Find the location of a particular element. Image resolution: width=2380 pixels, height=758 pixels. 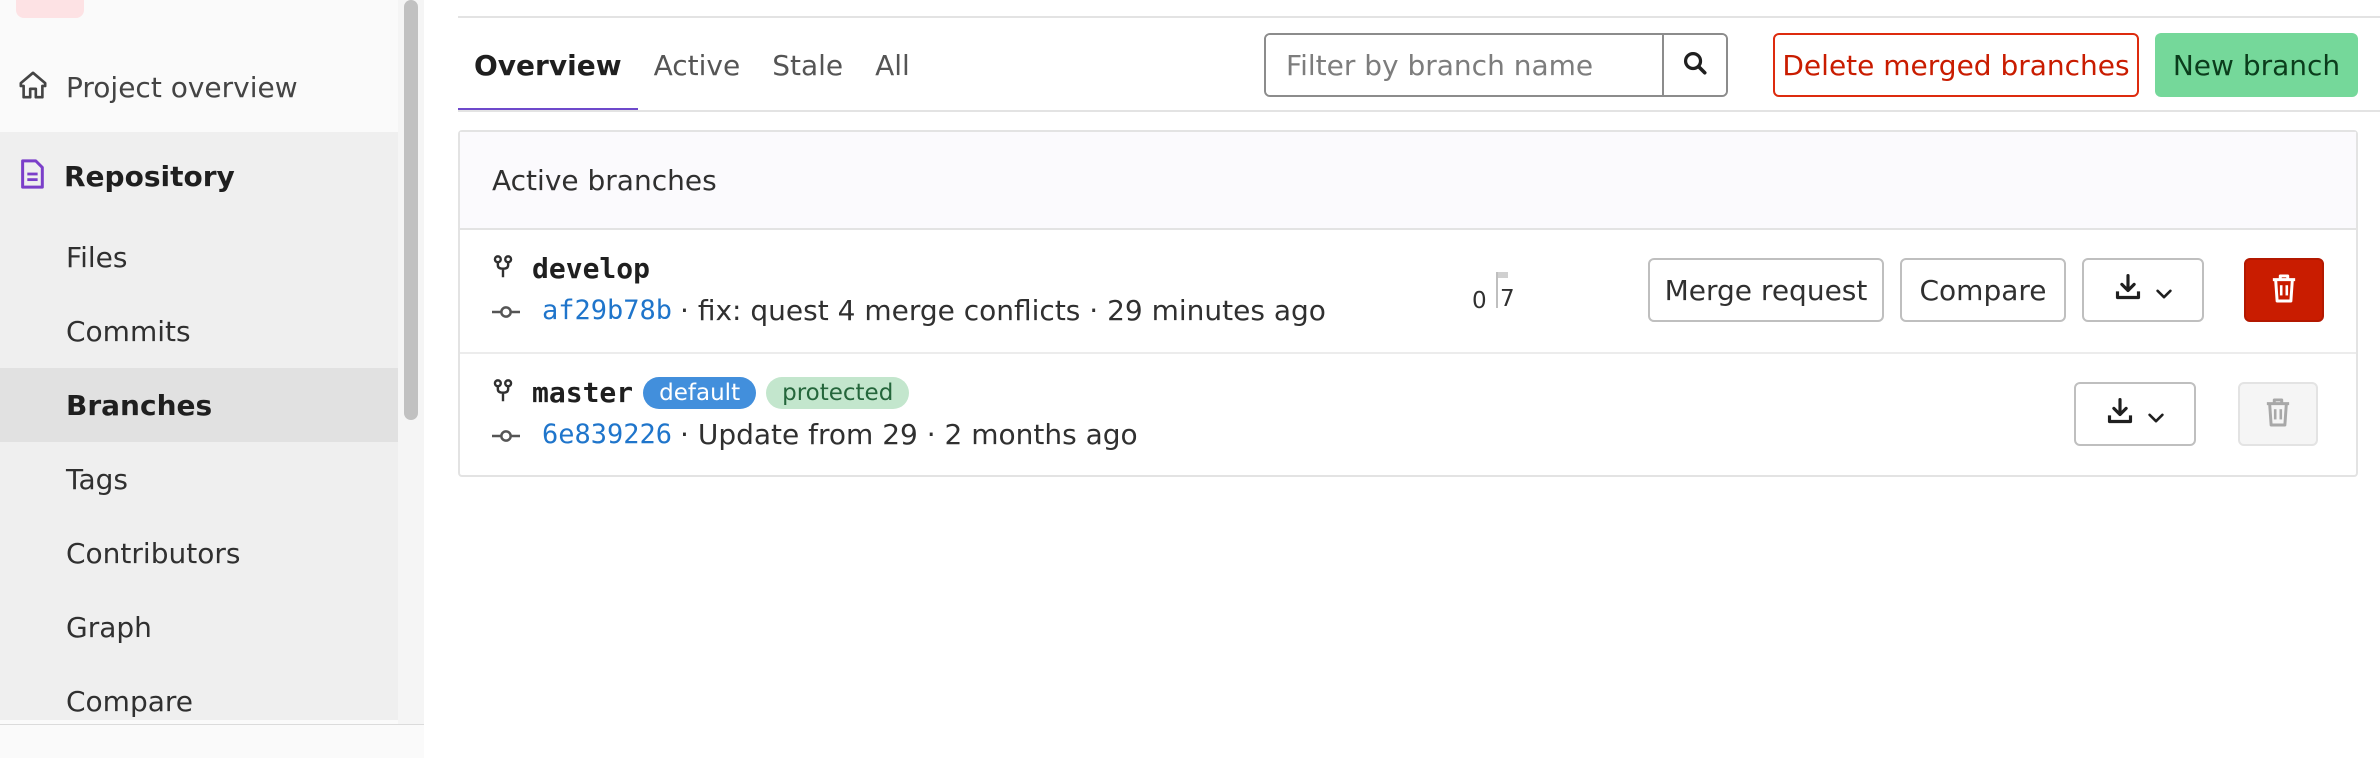

tab-stale: Stale is located at coordinates (807, 65).